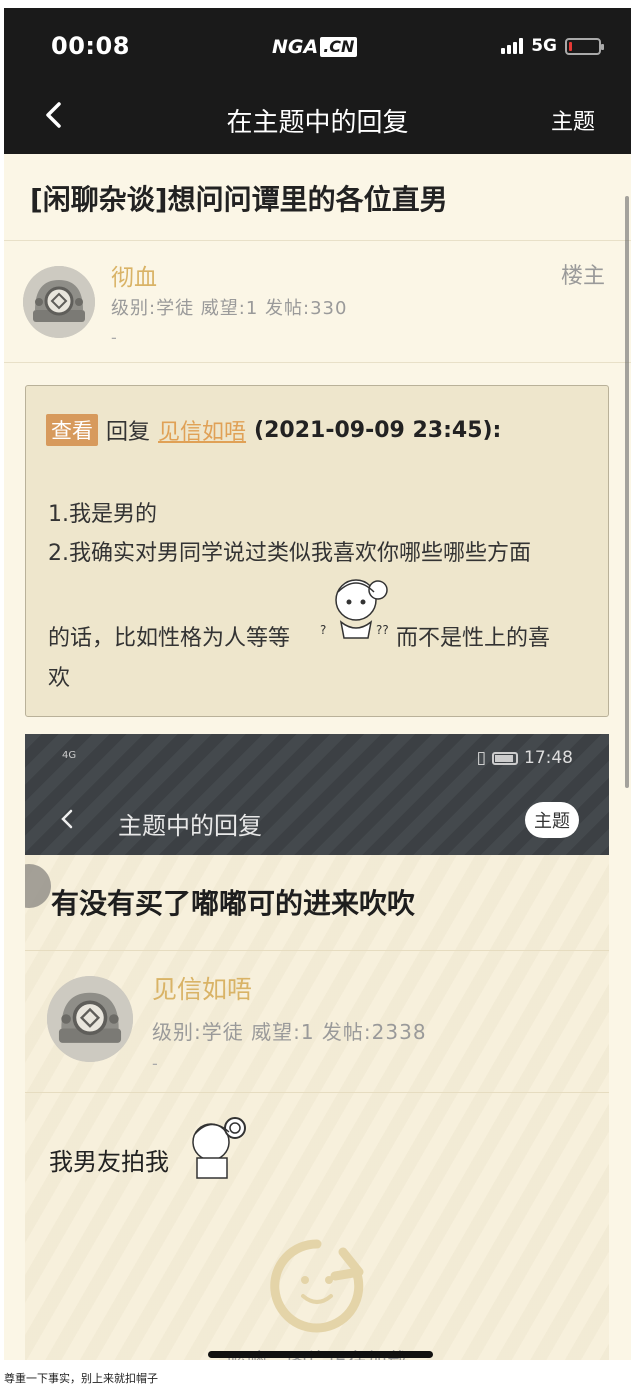  I want to click on embedded-meta-dash: -, so click(155, 1063).